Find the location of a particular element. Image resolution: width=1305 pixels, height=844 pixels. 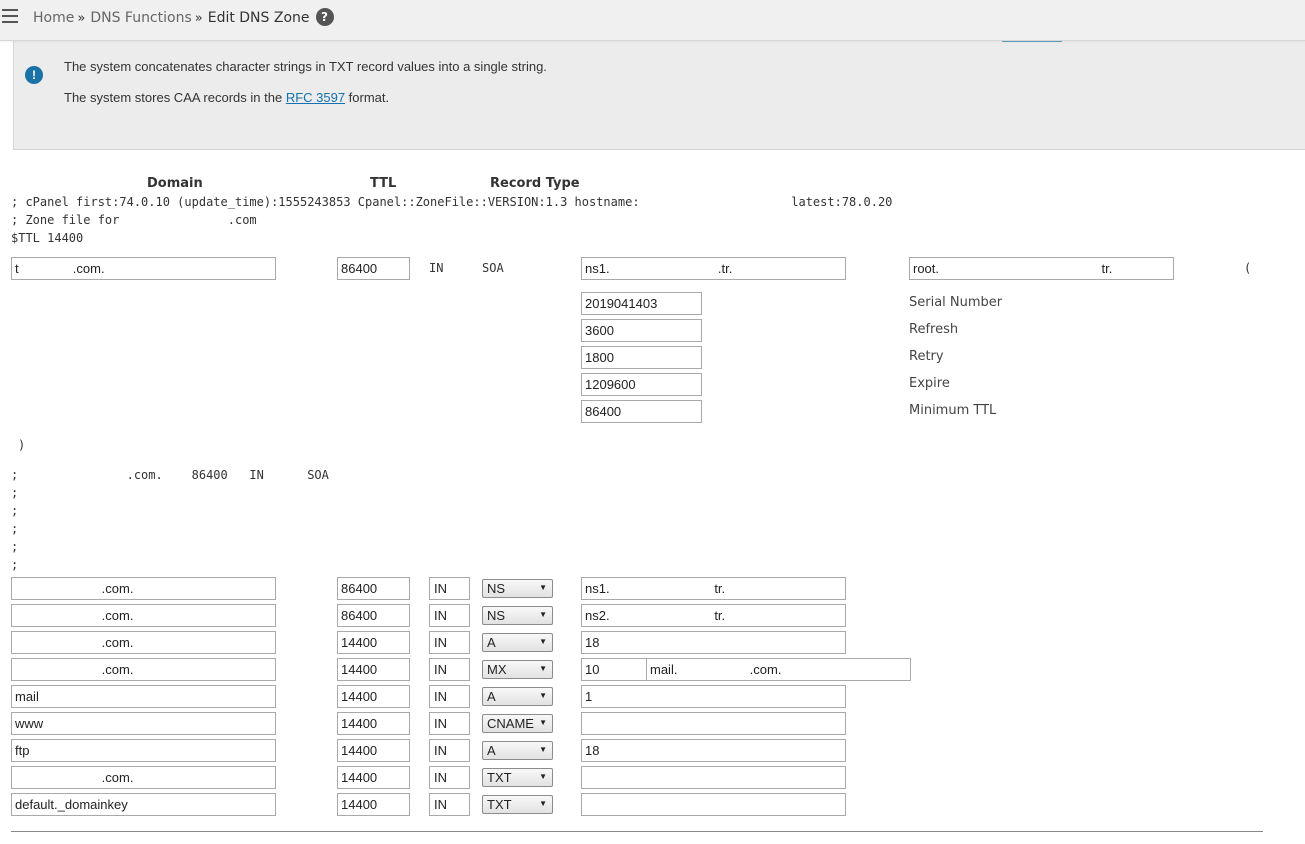

zone-comment-line: ; Zone file for .com is located at coordinates (134, 220).